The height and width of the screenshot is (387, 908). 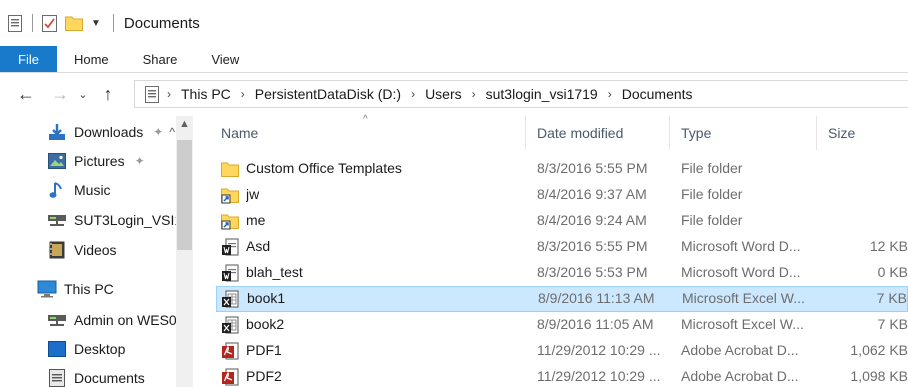 I want to click on tab-home: Home, so click(x=91, y=59).